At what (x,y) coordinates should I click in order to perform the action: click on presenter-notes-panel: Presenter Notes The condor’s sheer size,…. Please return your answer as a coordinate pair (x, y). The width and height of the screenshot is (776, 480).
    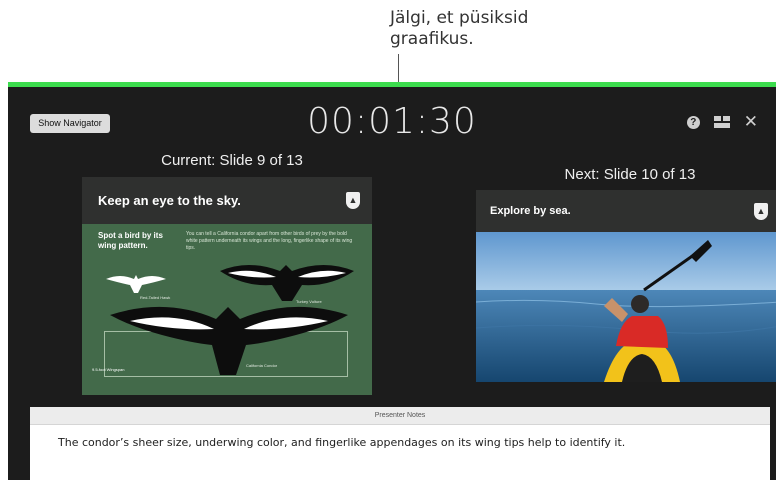
    Looking at the image, I should click on (400, 443).